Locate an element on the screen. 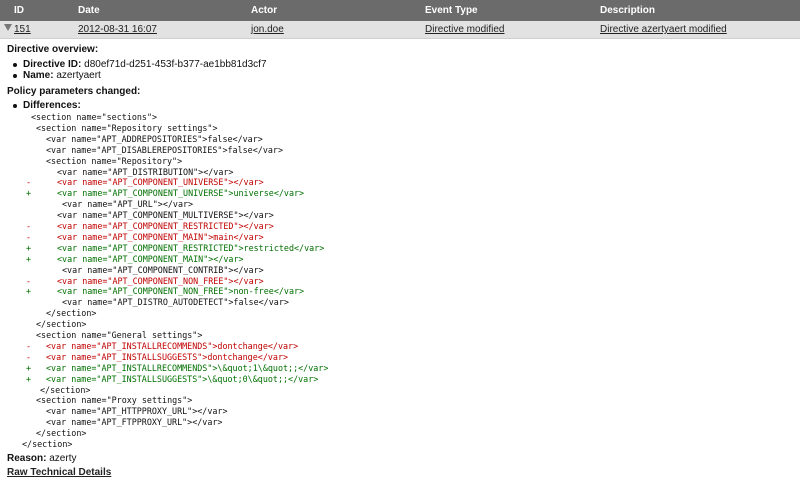 This screenshot has height=482, width=800. raw-details-item: Raw Technical Details is located at coordinates (59, 472).